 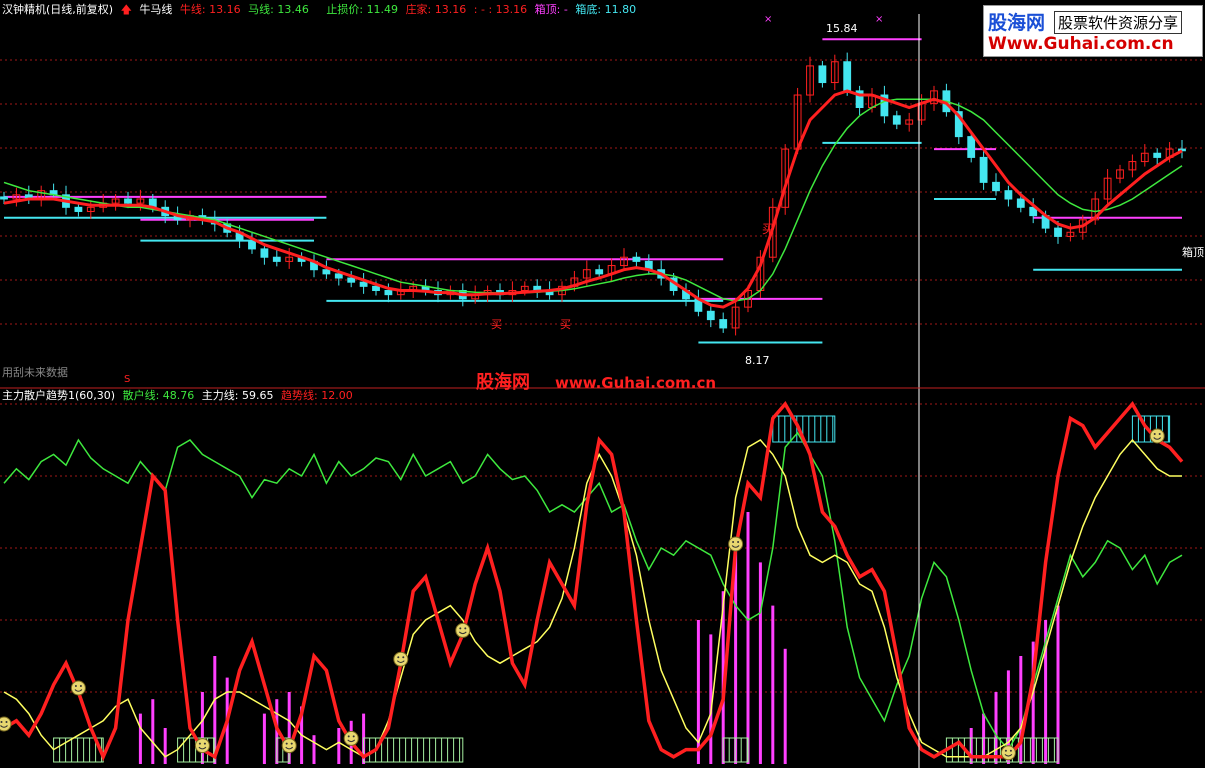 What do you see at coordinates (1093, 31) in the screenshot?
I see `watermark-banner: 股海网 股票软件资源分享 Www.Guhai.com.cn` at bounding box center [1093, 31].